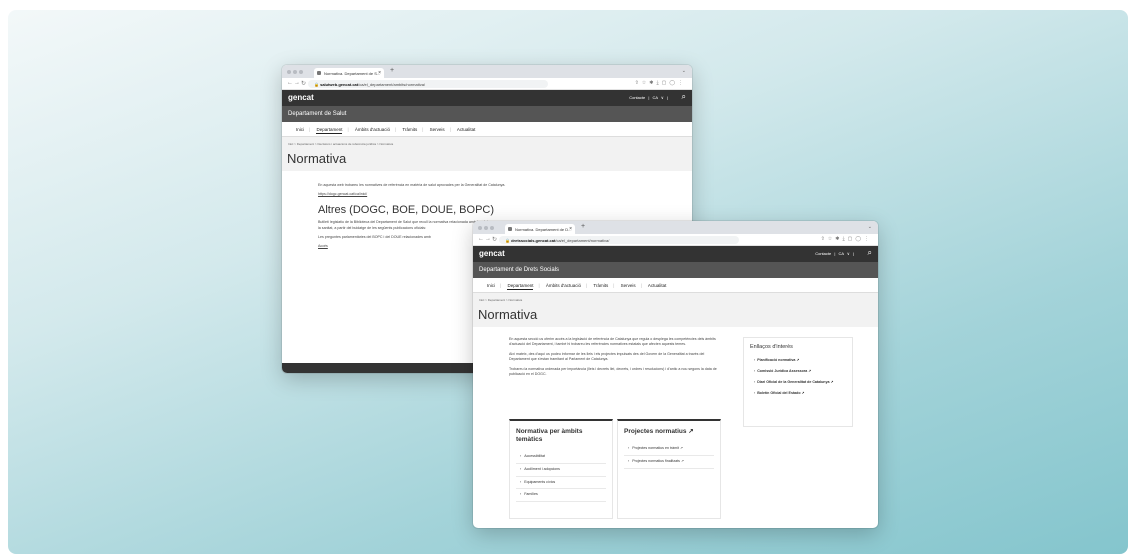 The width and height of the screenshot is (1136, 560). I want to click on browser-tab: Normativa. Departament de S... ×, so click(349, 73).